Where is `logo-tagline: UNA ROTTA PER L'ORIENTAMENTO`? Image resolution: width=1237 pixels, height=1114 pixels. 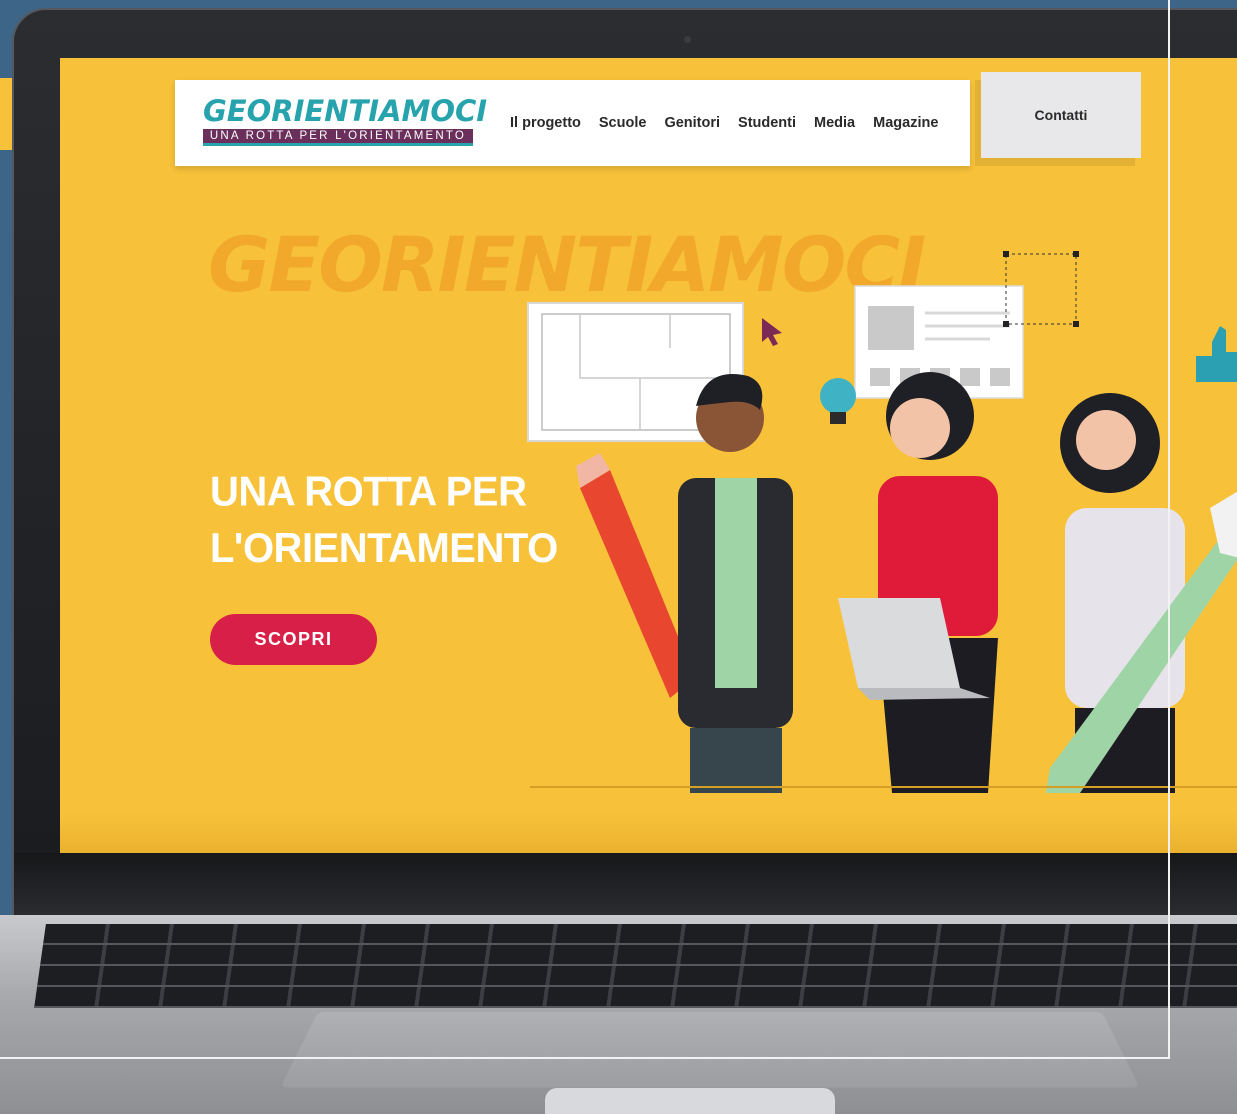
logo-tagline: UNA ROTTA PER L'ORIENTAMENTO is located at coordinates (338, 137).